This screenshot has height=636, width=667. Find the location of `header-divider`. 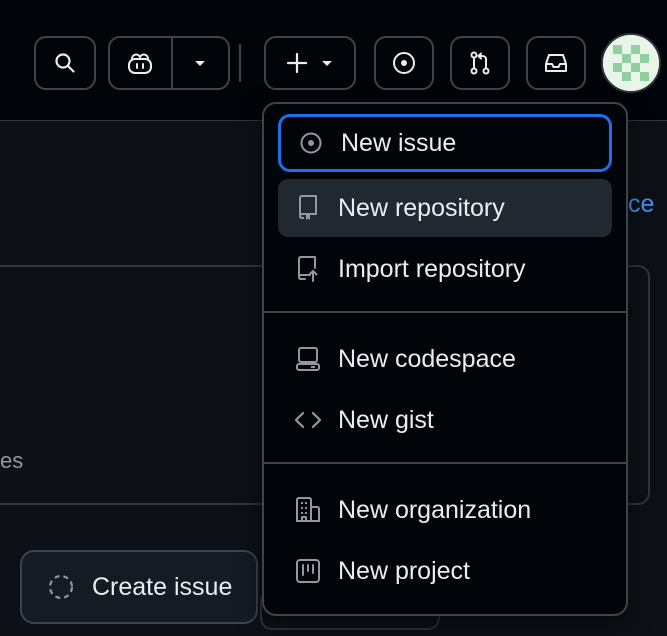

header-divider is located at coordinates (240, 63).